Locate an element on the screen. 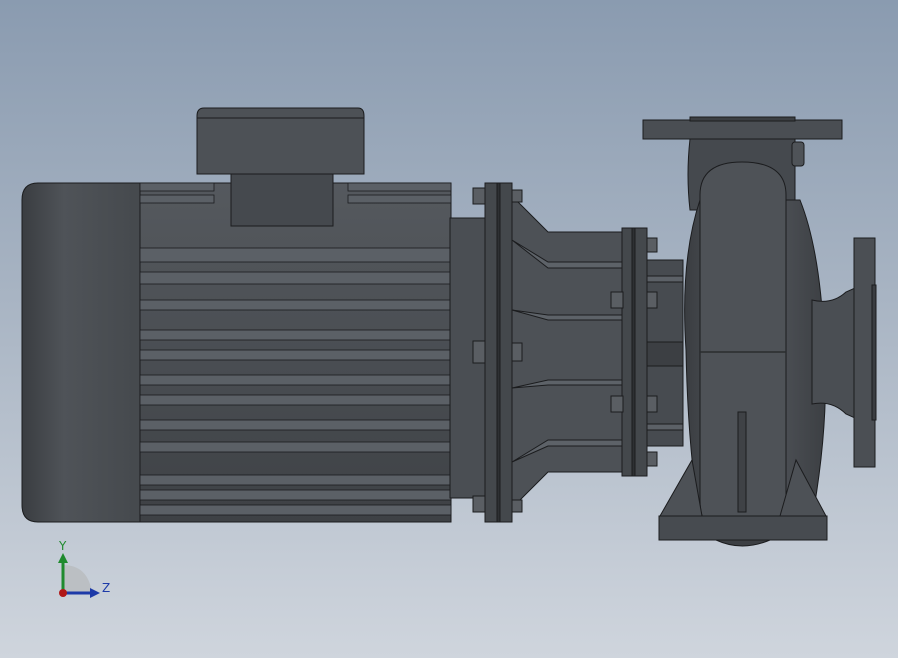  pump-base is located at coordinates (743, 528).